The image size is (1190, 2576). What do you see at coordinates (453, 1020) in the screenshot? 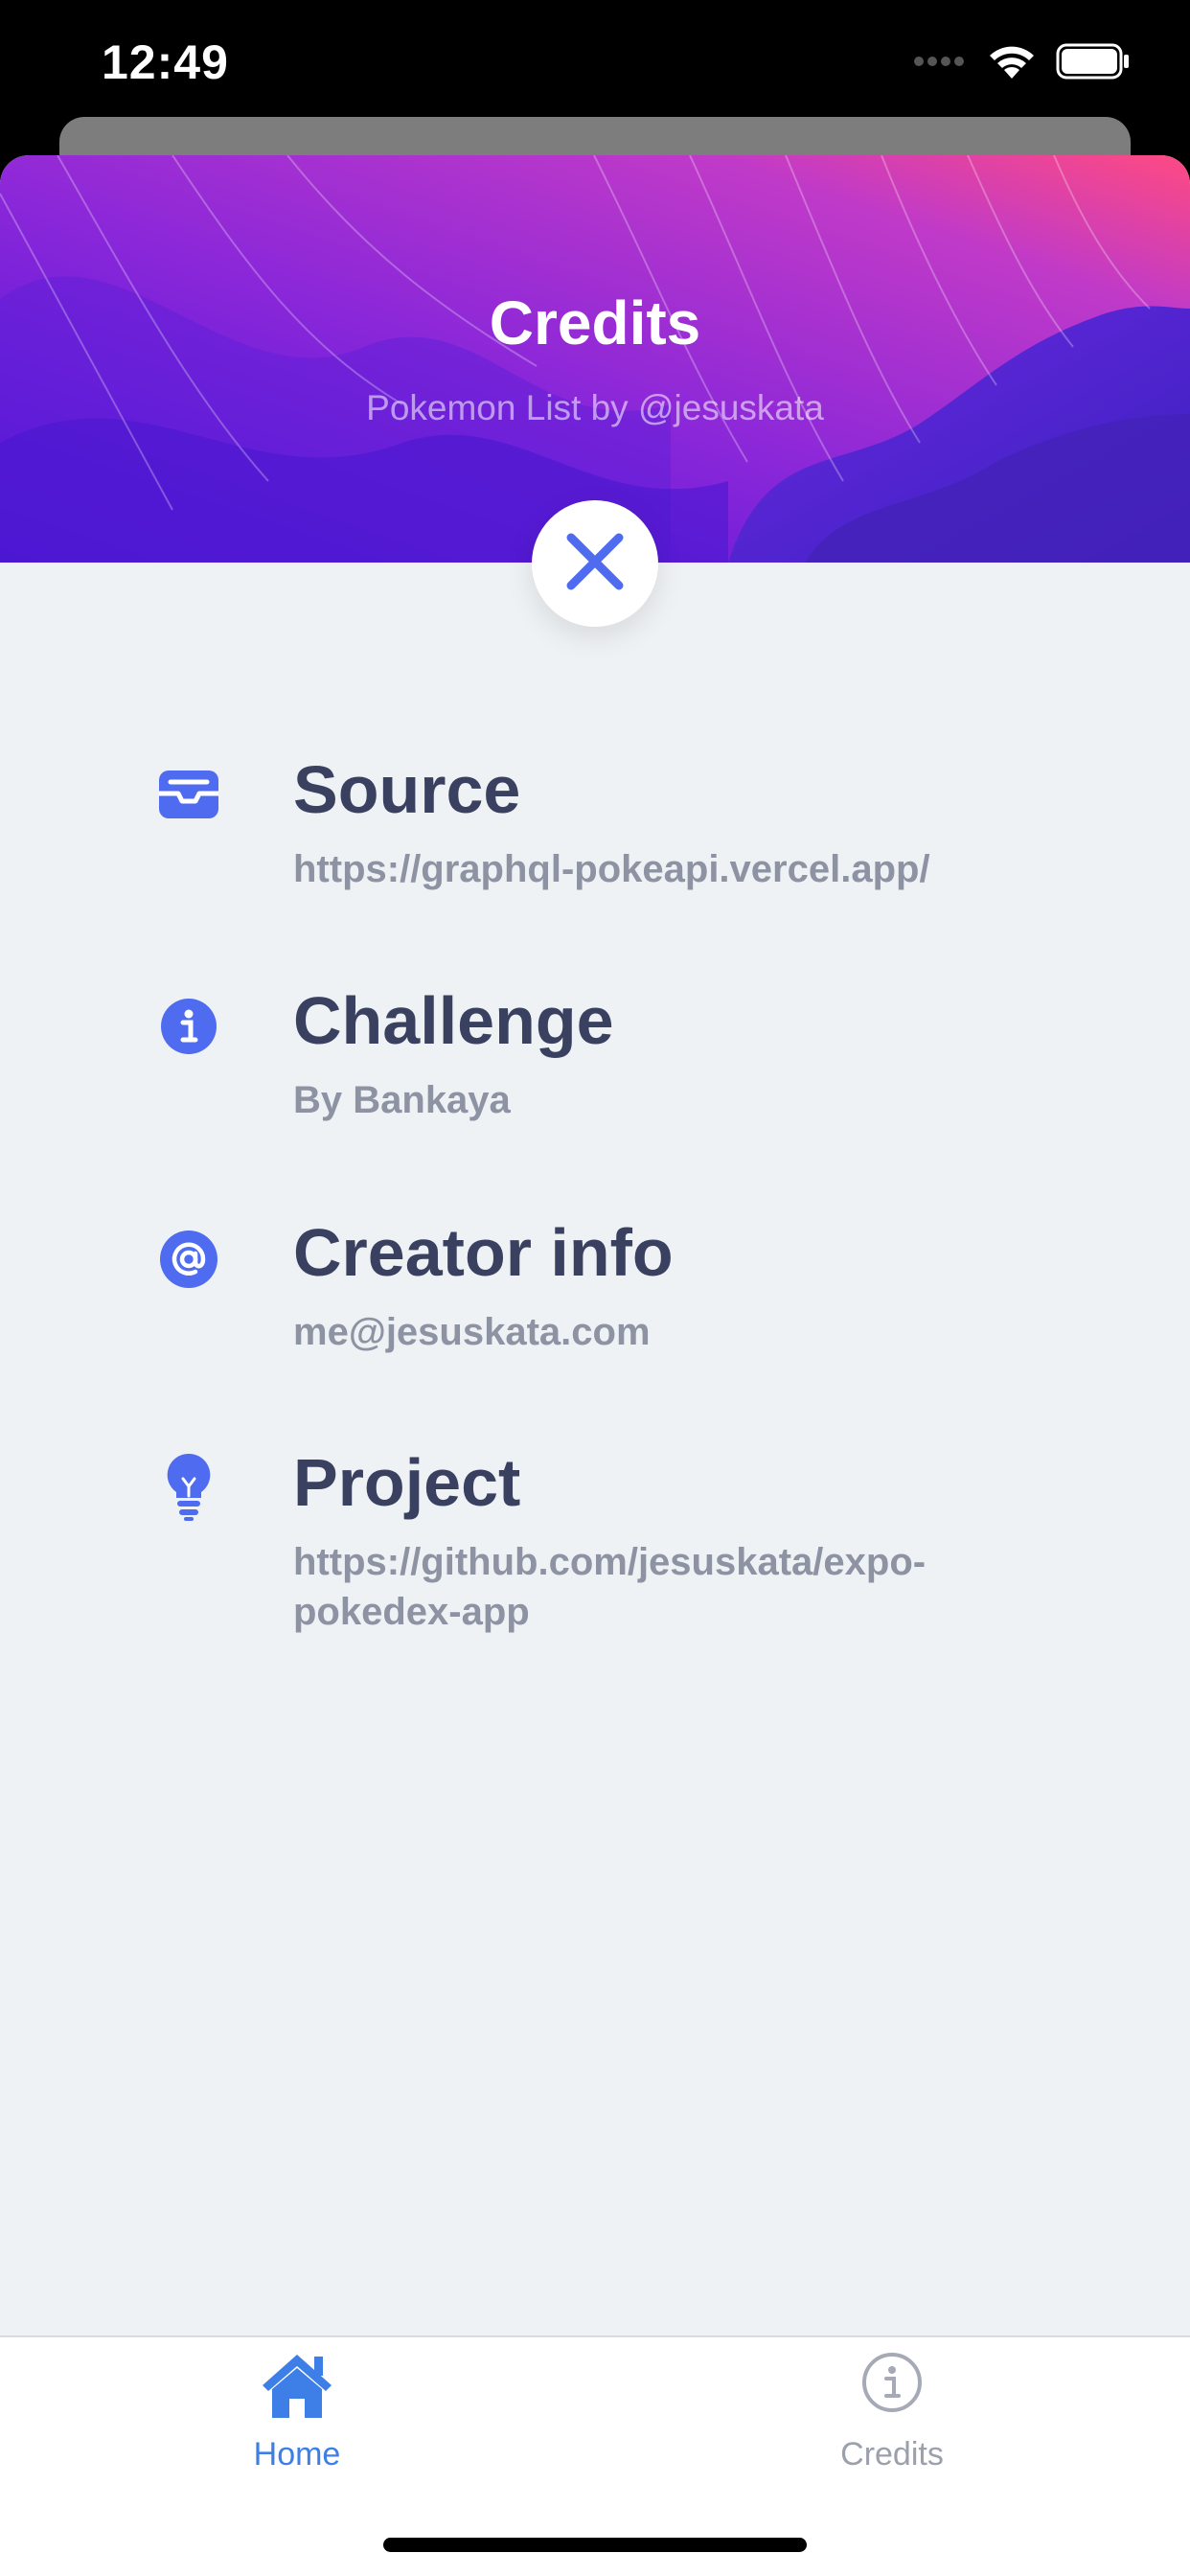
I see `credit-item-title: Challenge` at bounding box center [453, 1020].